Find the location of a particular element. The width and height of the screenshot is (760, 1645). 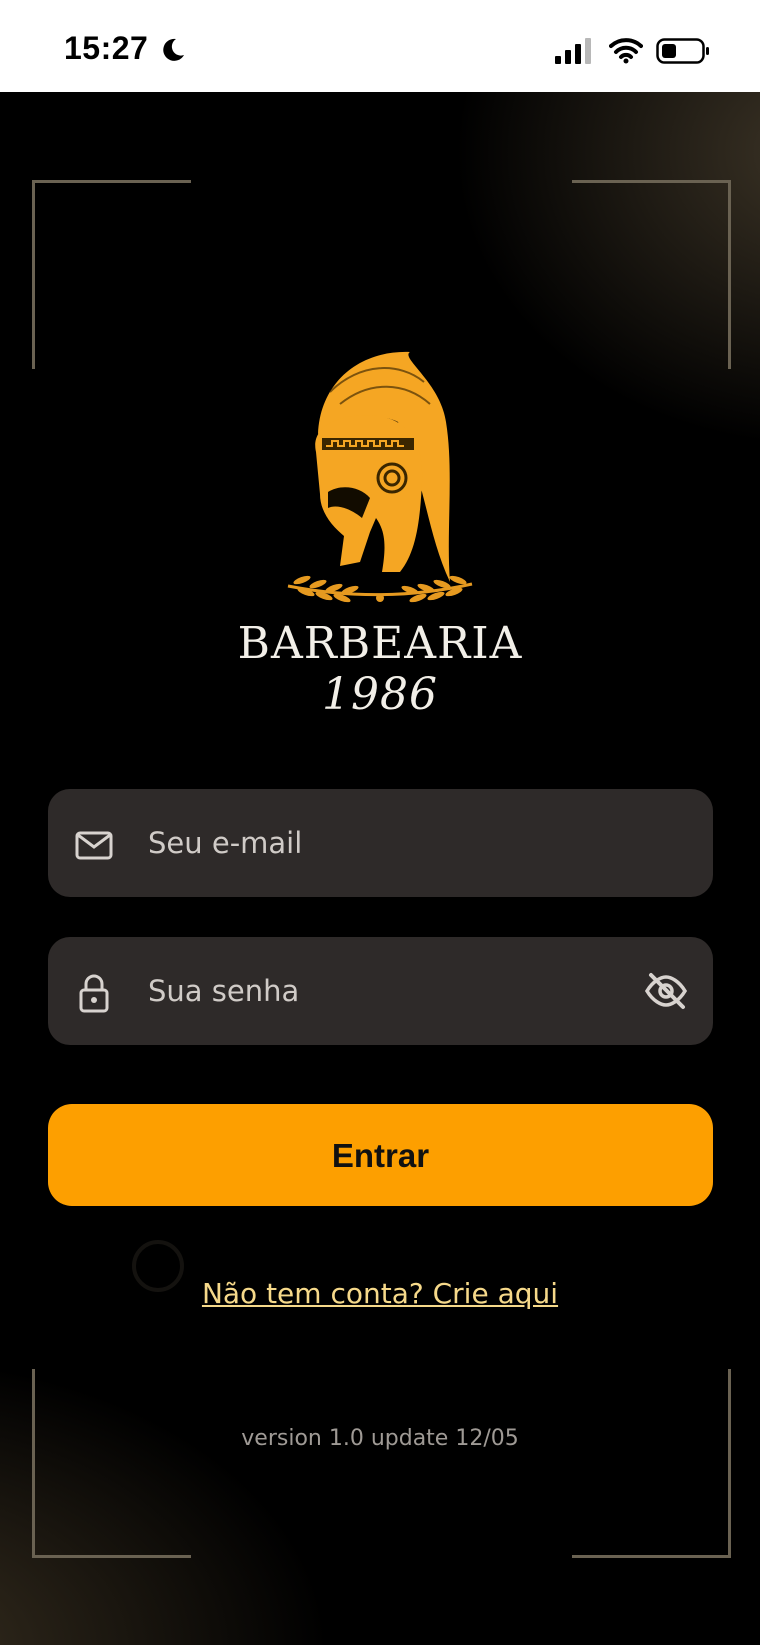

login-button: Entrar is located at coordinates (380, 1155).